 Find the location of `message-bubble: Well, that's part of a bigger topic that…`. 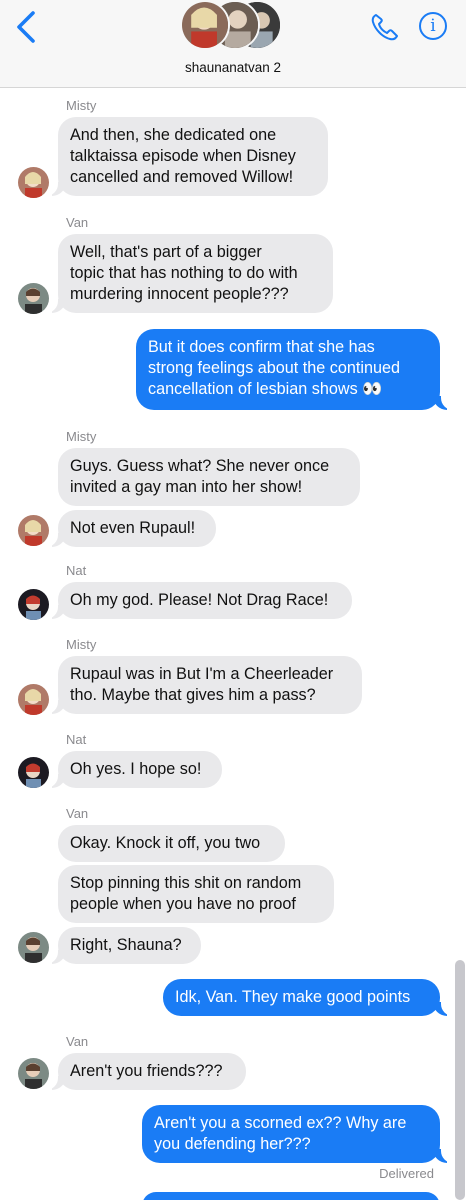

message-bubble: Well, that's part of a bigger topic that… is located at coordinates (195, 273).